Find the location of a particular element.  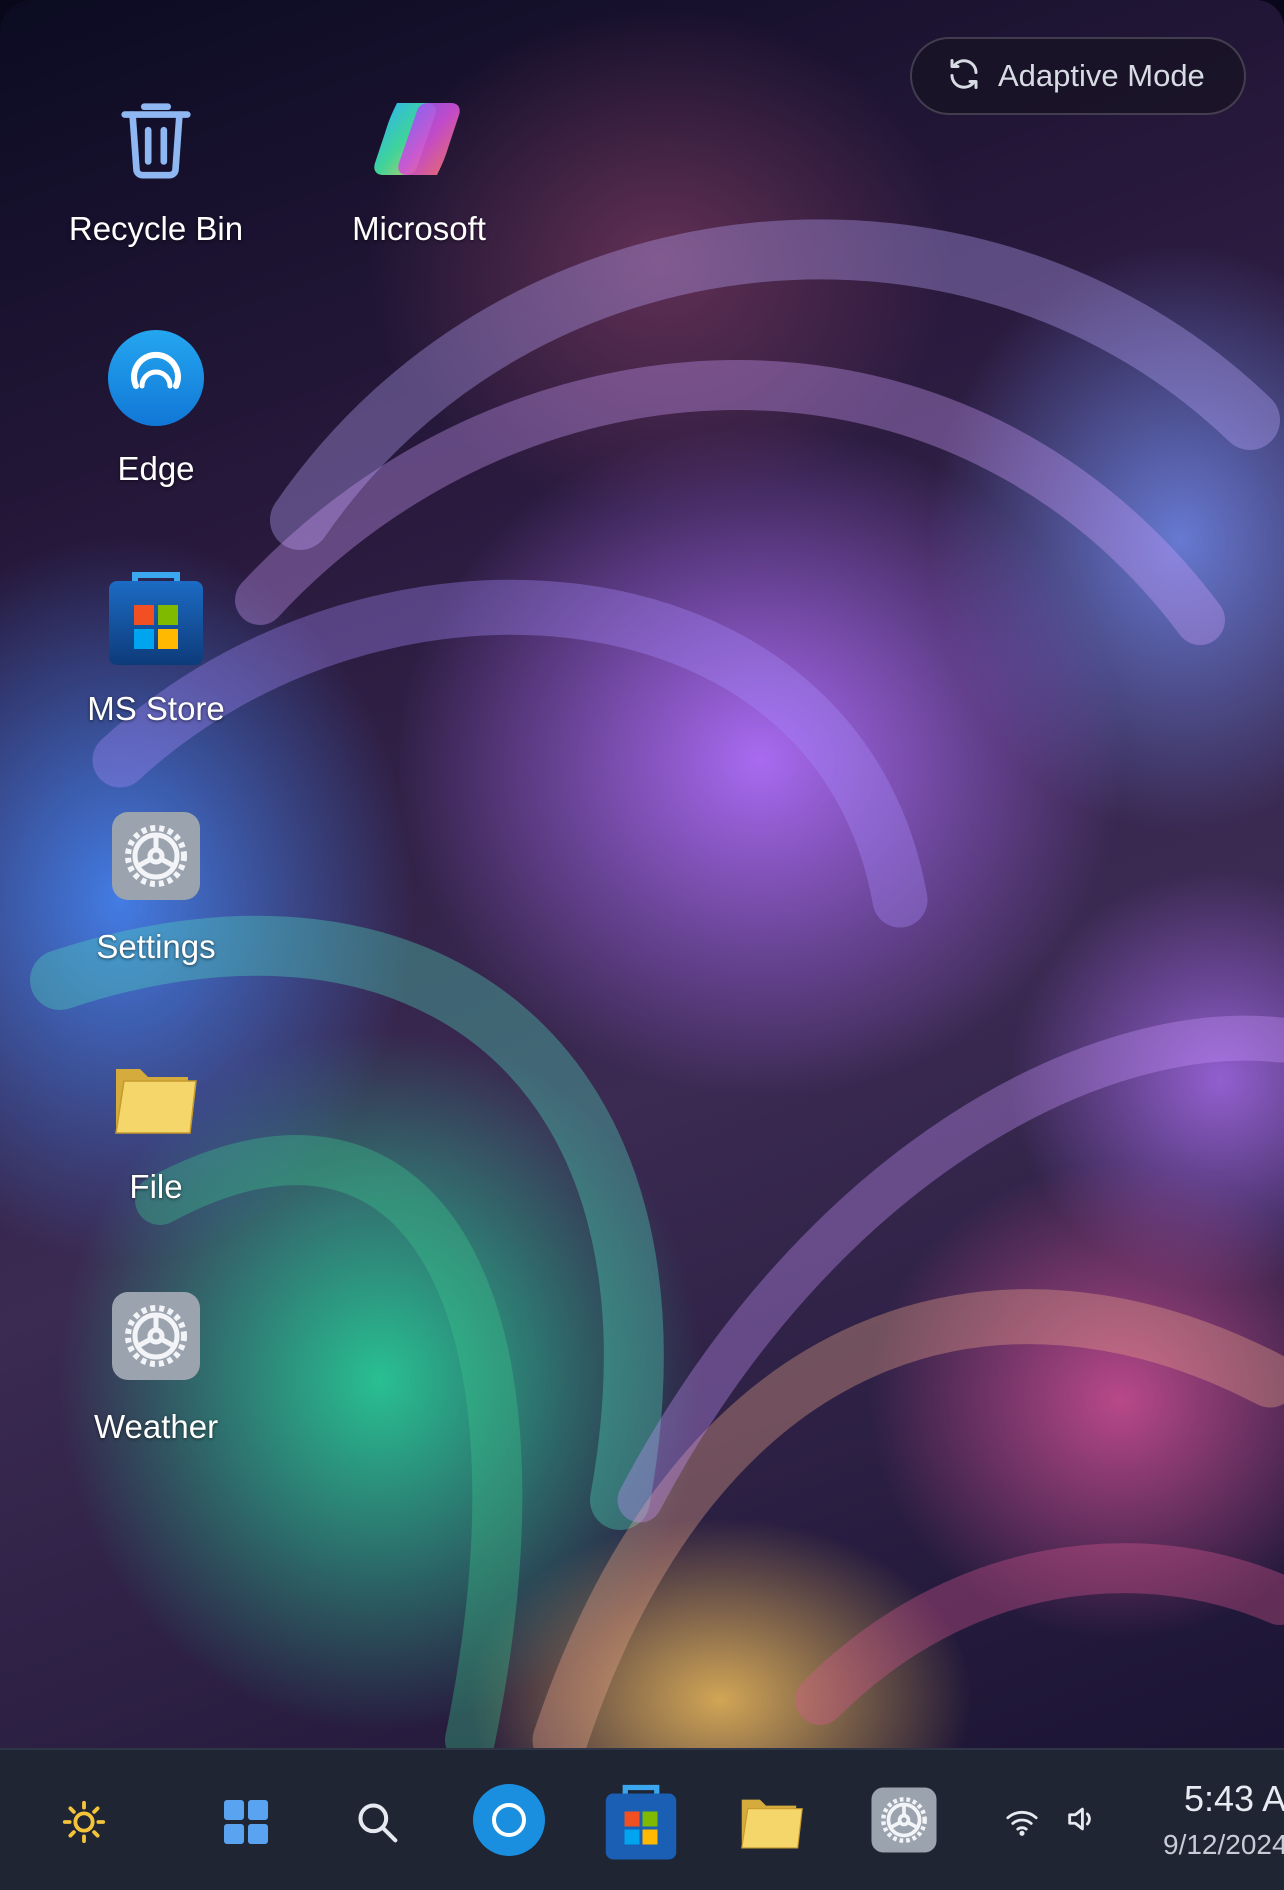

wifi-icon is located at coordinates (1022, 1822).